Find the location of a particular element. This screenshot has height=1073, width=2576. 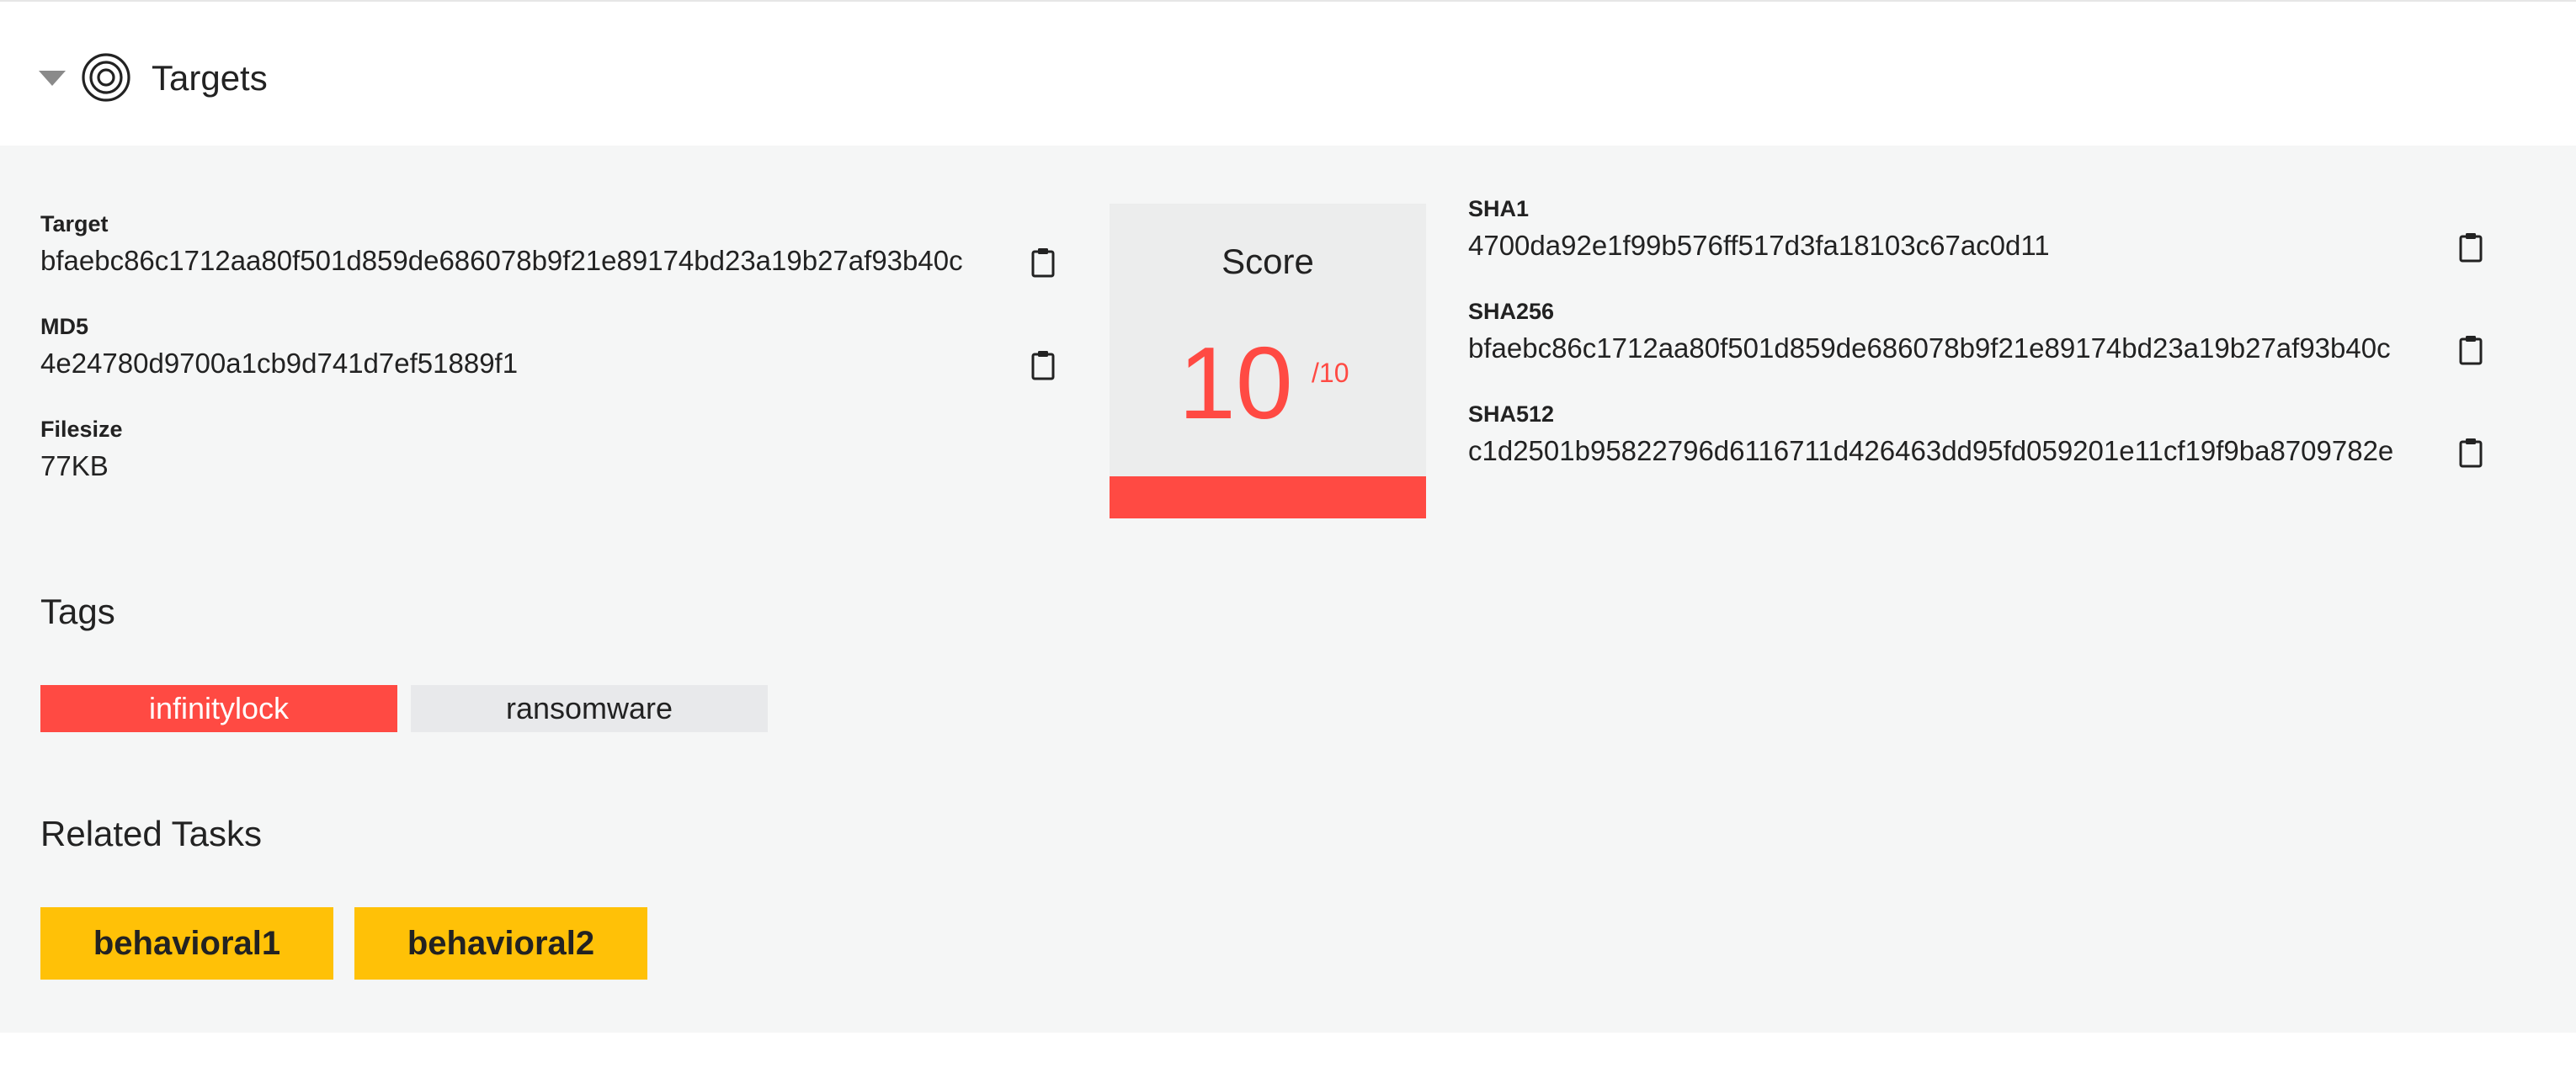

related-tasks-heading: Related Tasks is located at coordinates (151, 834).